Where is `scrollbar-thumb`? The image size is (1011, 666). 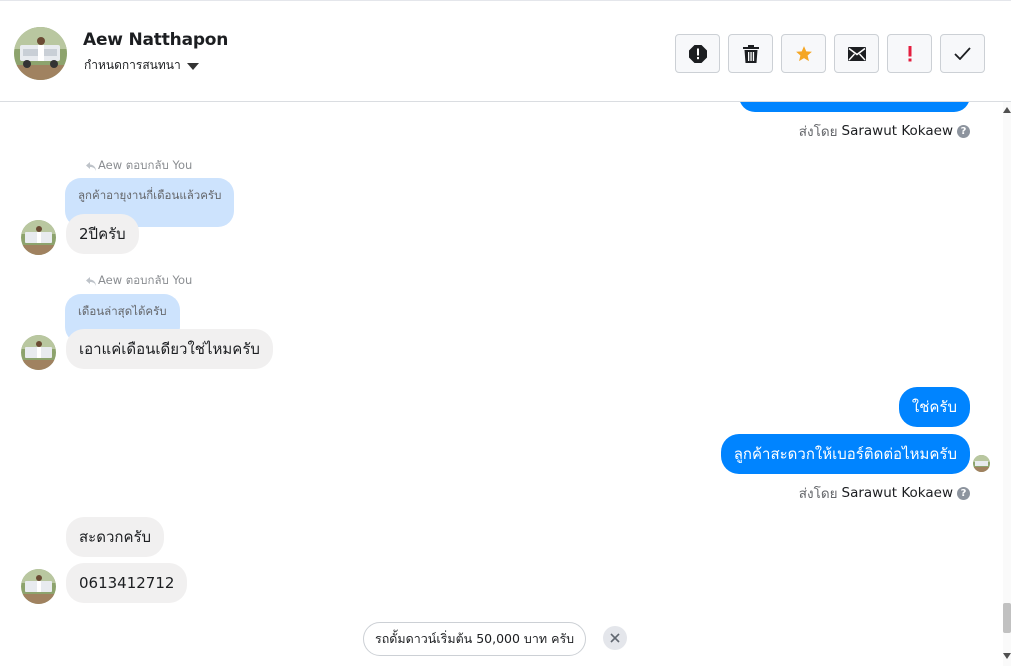
scrollbar-thumb is located at coordinates (1007, 618).